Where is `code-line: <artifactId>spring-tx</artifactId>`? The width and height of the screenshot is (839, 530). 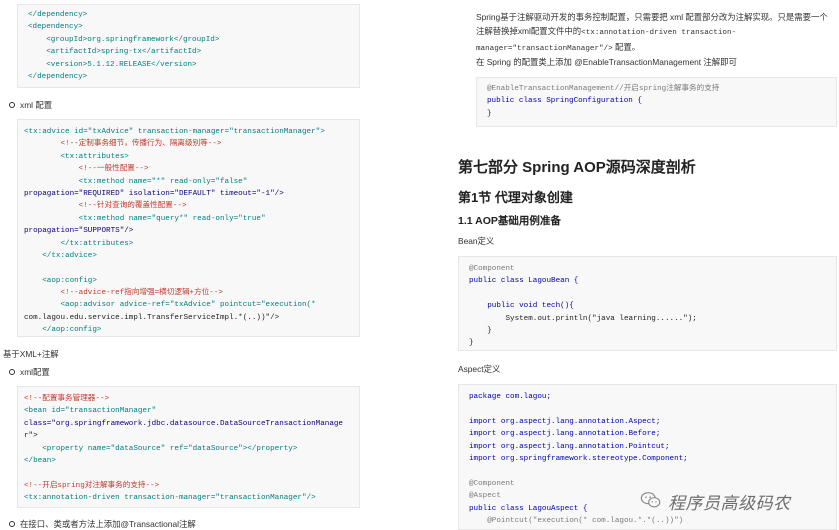 code-line: <artifactId>spring-tx</artifactId> is located at coordinates (115, 52).